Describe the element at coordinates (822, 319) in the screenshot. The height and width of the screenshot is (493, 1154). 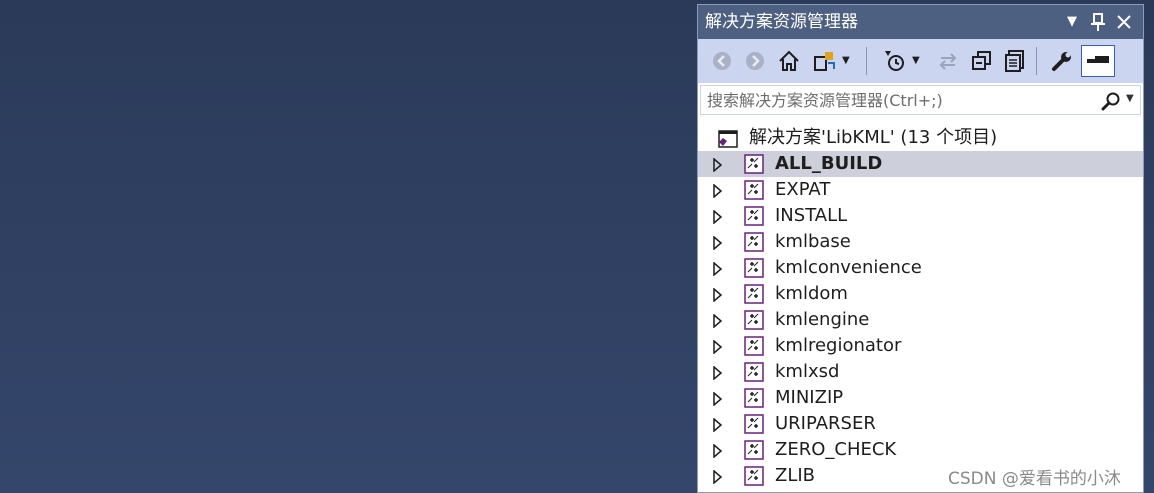
I see `project-label: kmlengine` at that location.